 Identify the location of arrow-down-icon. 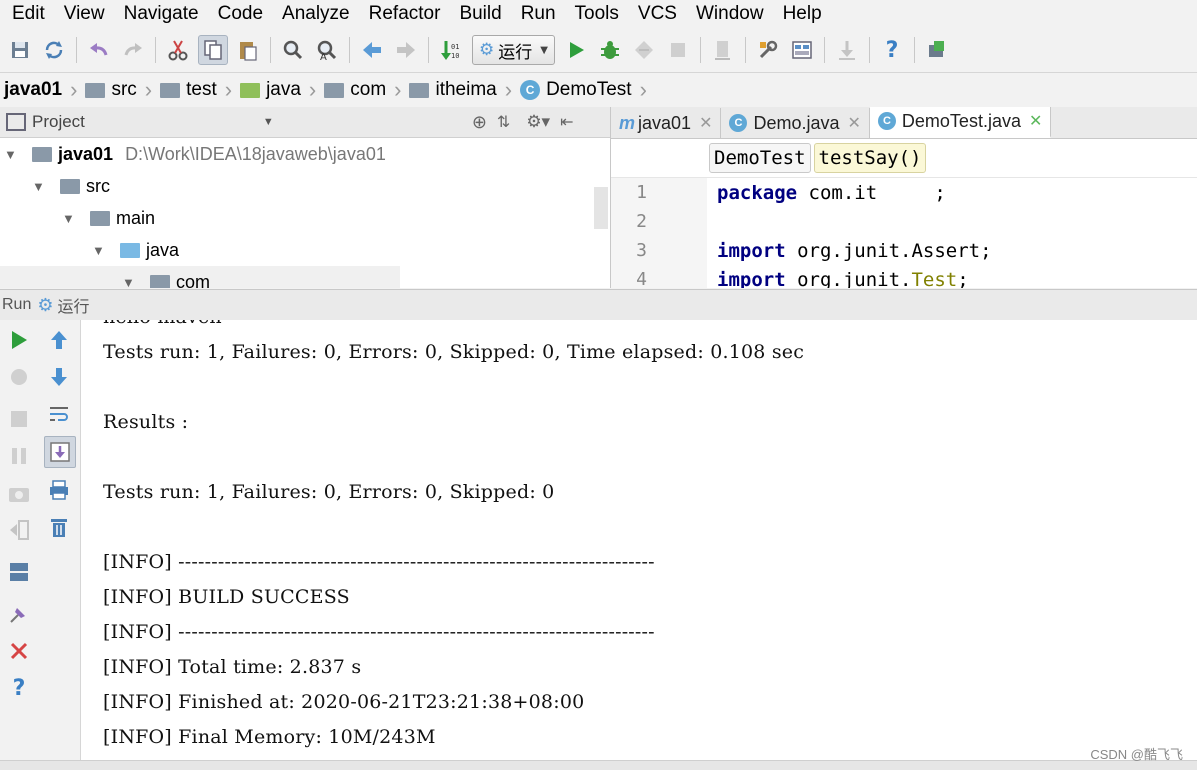
(59, 377).